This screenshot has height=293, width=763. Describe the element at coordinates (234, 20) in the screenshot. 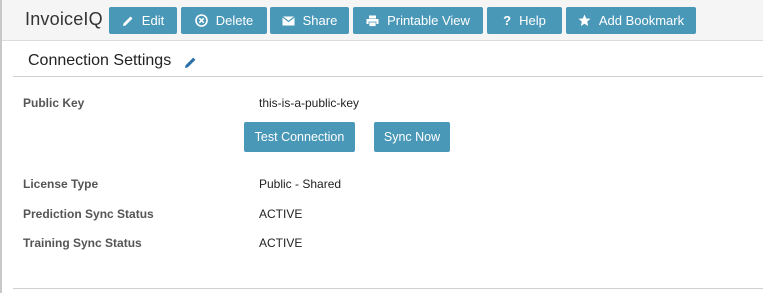

I see `delete-button-label: Delete` at that location.